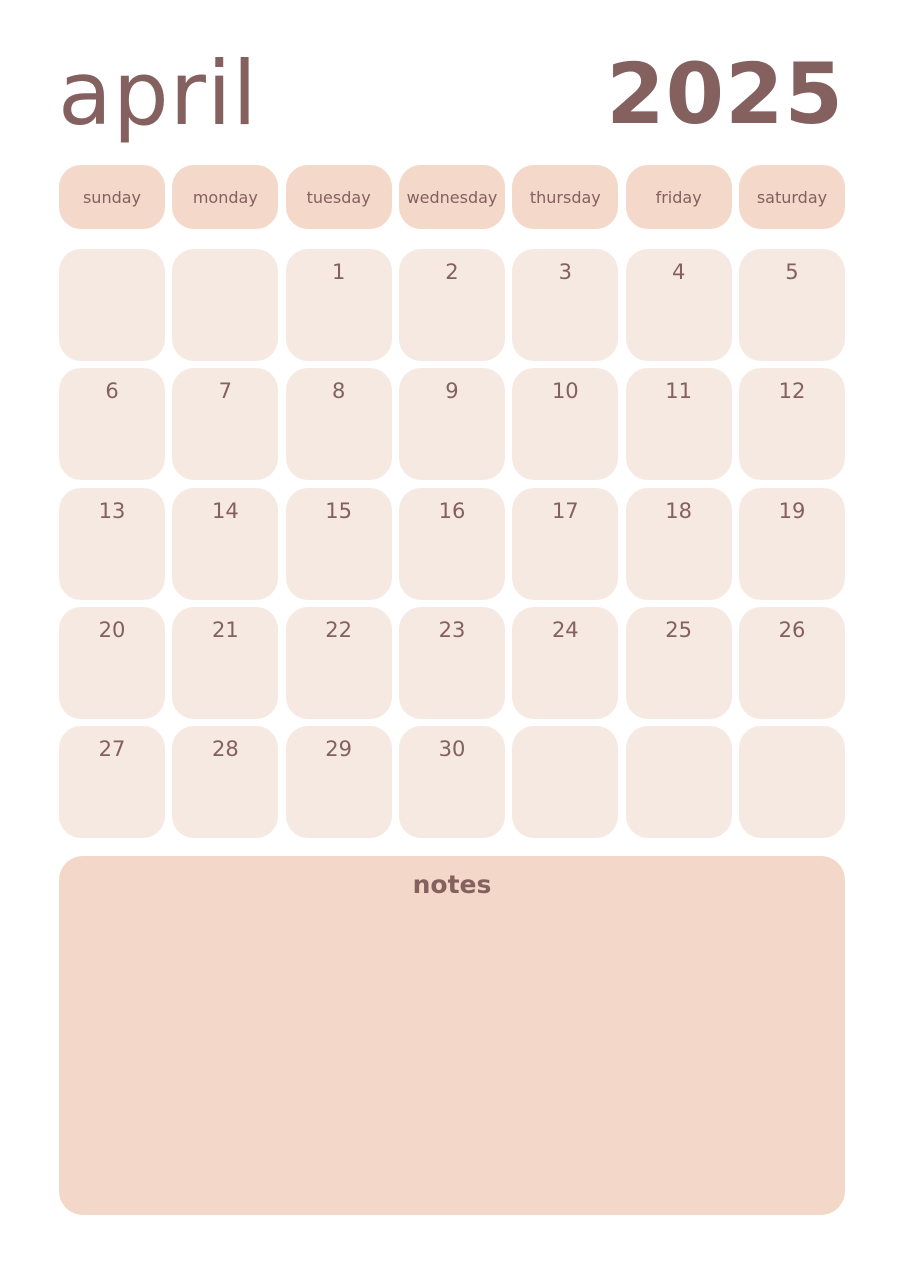 Image resolution: width=904 pixels, height=1280 pixels. What do you see at coordinates (565, 272) in the screenshot?
I see `day-number: 3` at bounding box center [565, 272].